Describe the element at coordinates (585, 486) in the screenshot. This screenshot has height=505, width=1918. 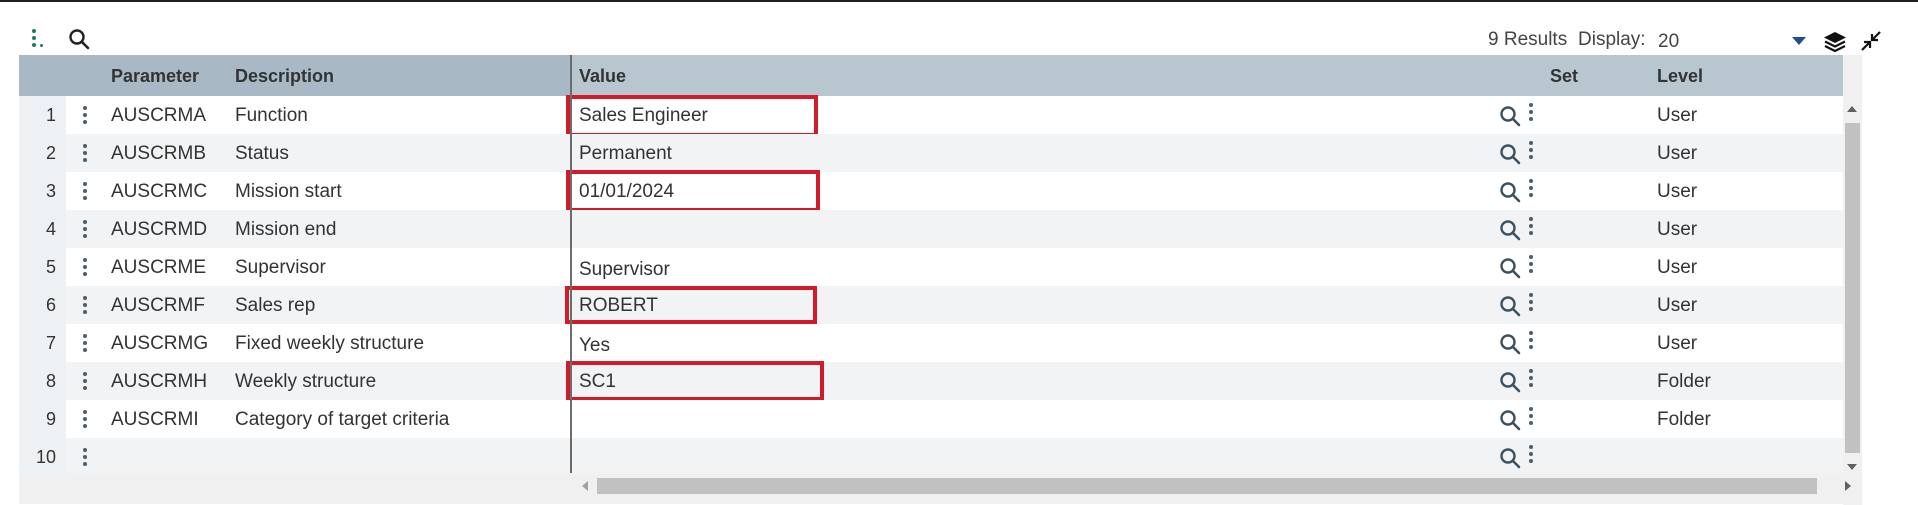
I see `scroll-left-arrow-icon` at that location.